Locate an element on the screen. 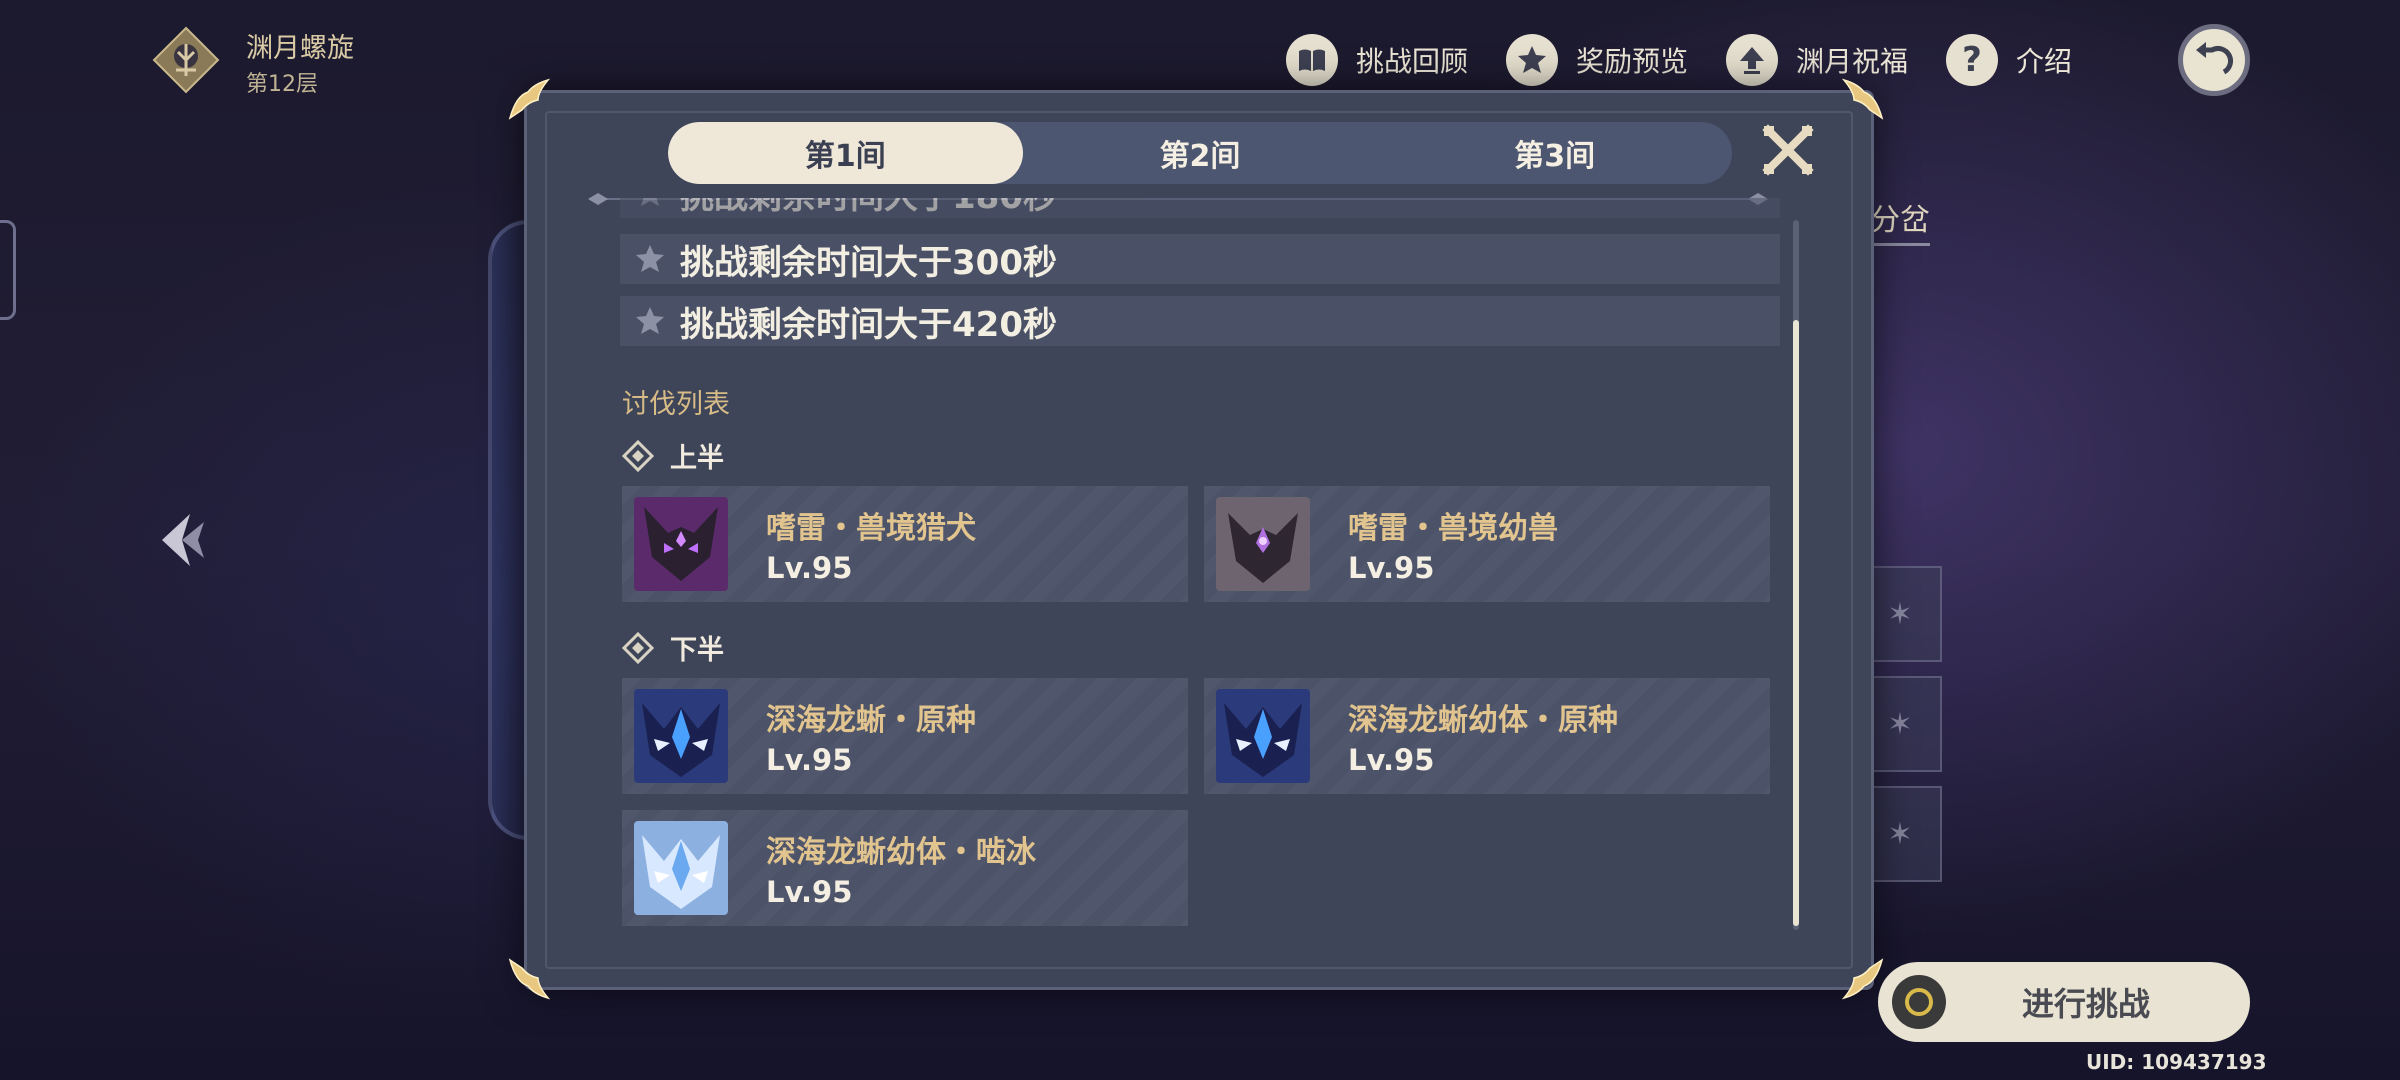  enemy-list-title: 讨伐列表 is located at coordinates (676, 404).